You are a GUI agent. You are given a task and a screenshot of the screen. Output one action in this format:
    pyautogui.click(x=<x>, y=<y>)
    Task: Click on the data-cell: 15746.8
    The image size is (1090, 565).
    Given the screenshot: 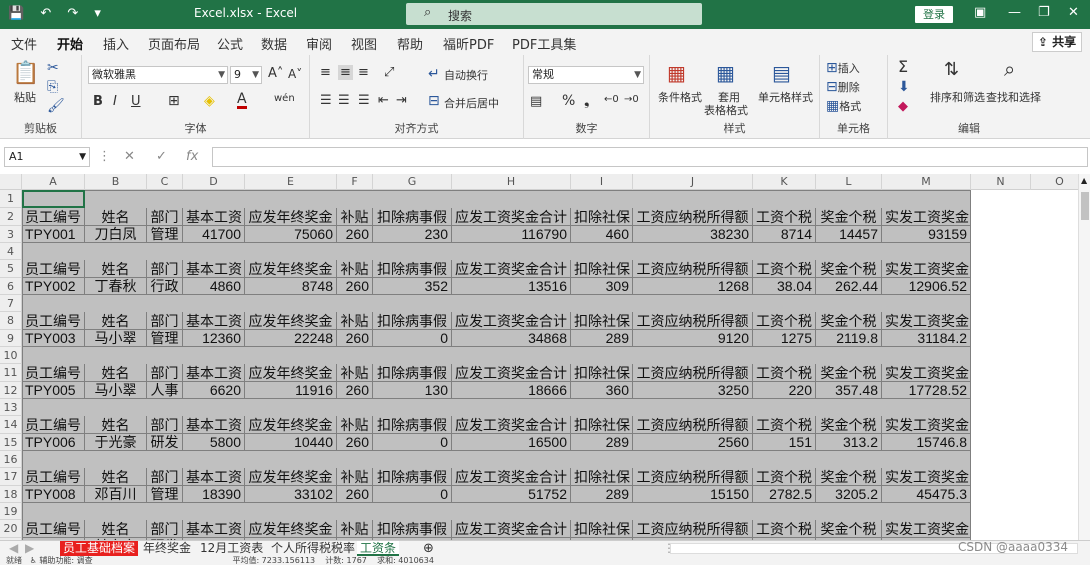 What is the action you would take?
    pyautogui.click(x=926, y=442)
    